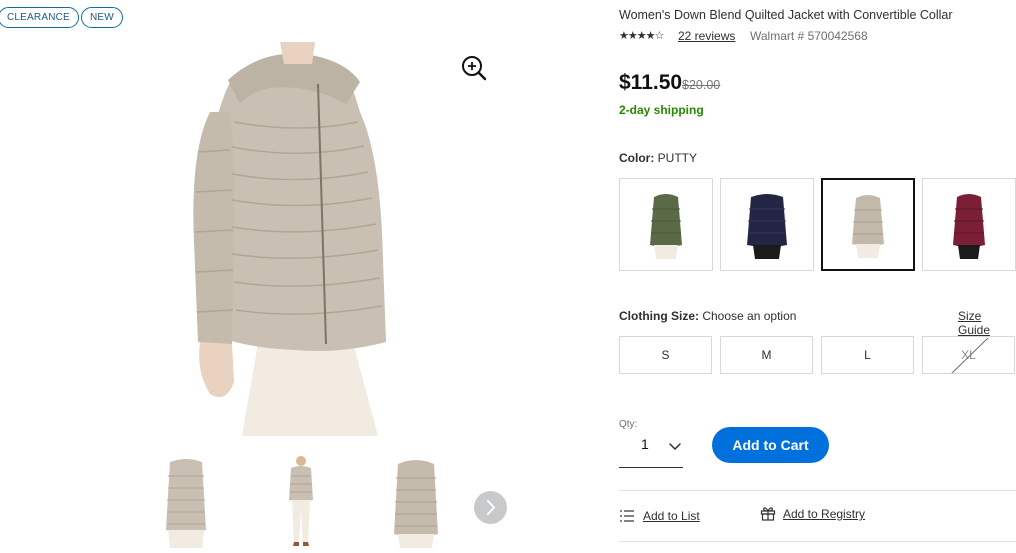 The height and width of the screenshot is (553, 1016). I want to click on gift-icon, so click(768, 514).